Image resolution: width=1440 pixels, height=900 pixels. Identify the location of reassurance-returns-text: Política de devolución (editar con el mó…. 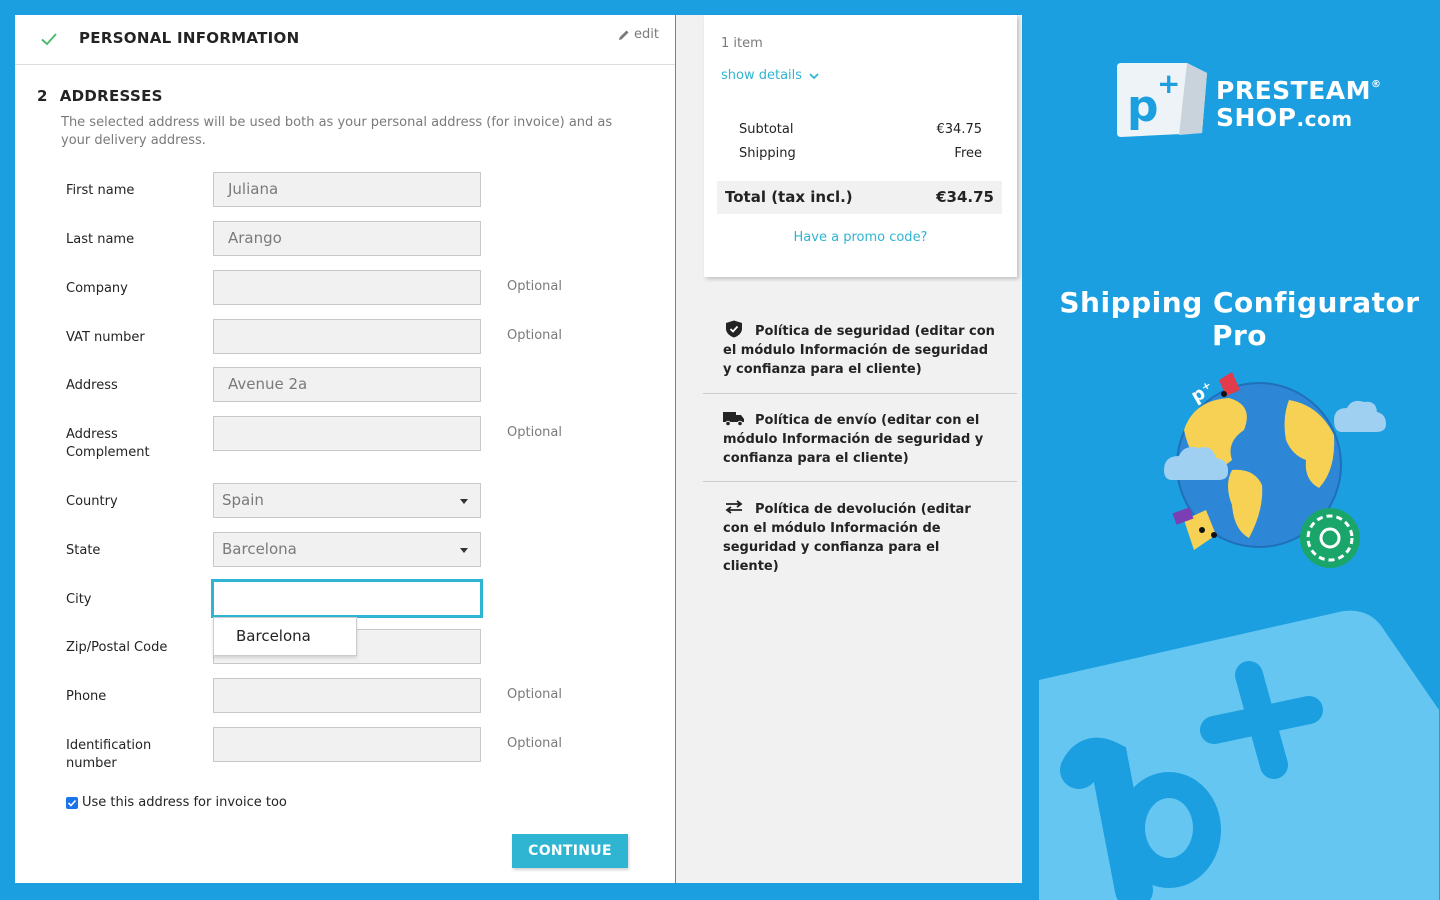
(847, 538).